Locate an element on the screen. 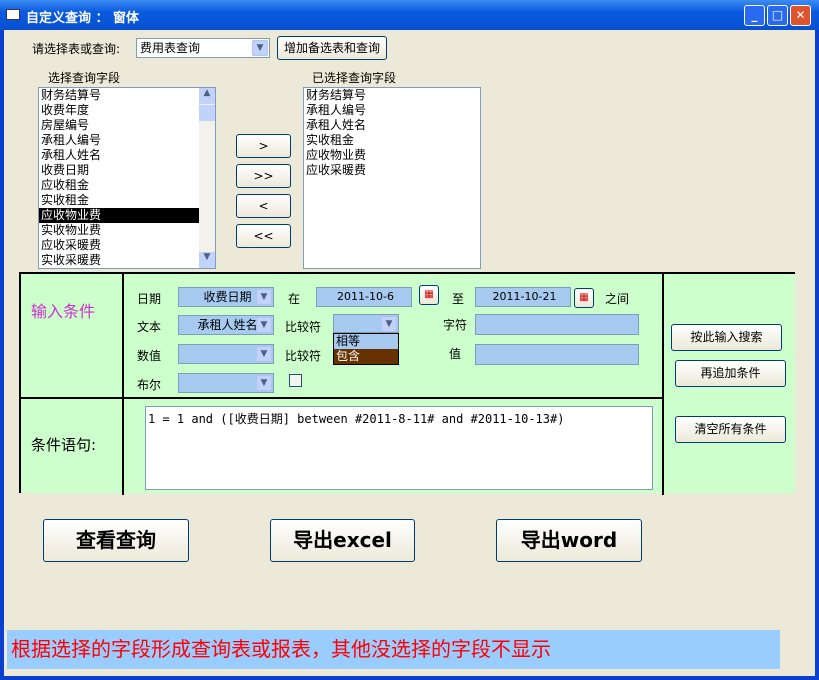 The width and height of the screenshot is (819, 680). export-excel-button: 导出excel is located at coordinates (342, 540).